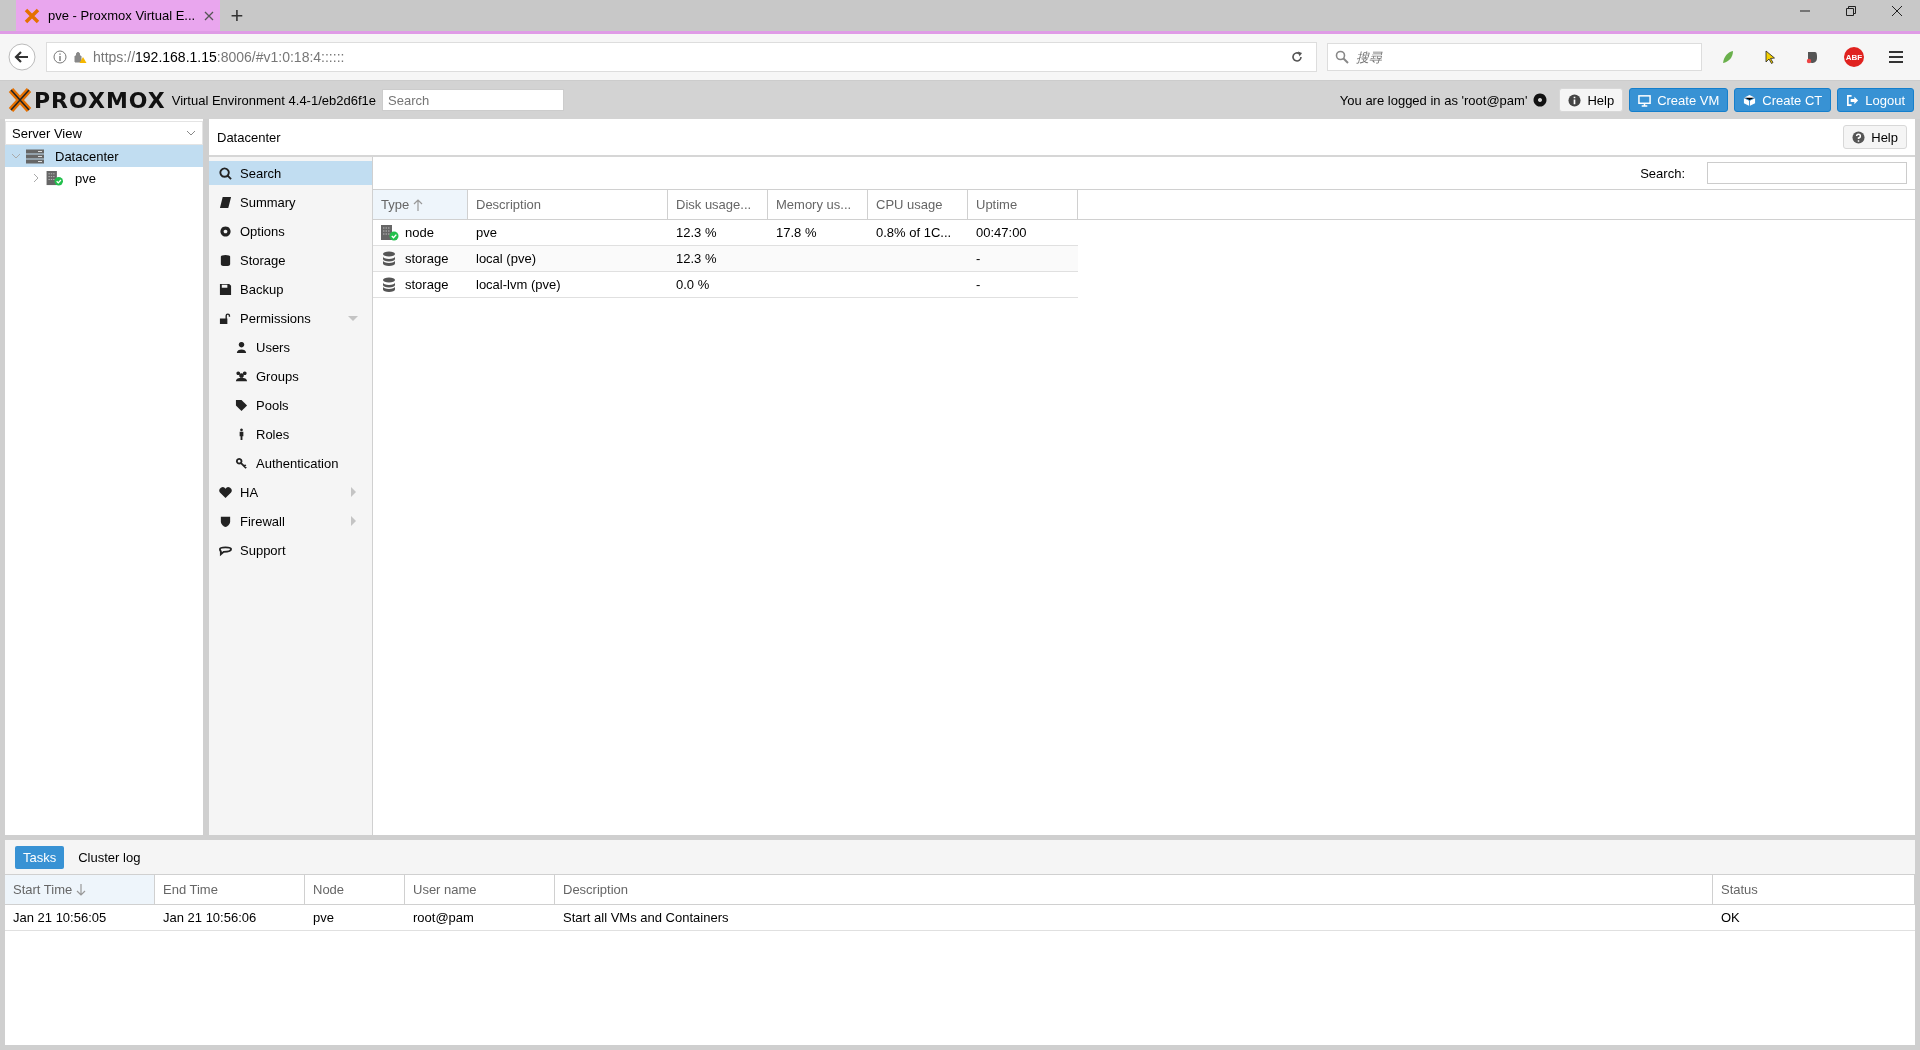 The image size is (1920, 1050). I want to click on tree-item: Datacenter, so click(104, 156).